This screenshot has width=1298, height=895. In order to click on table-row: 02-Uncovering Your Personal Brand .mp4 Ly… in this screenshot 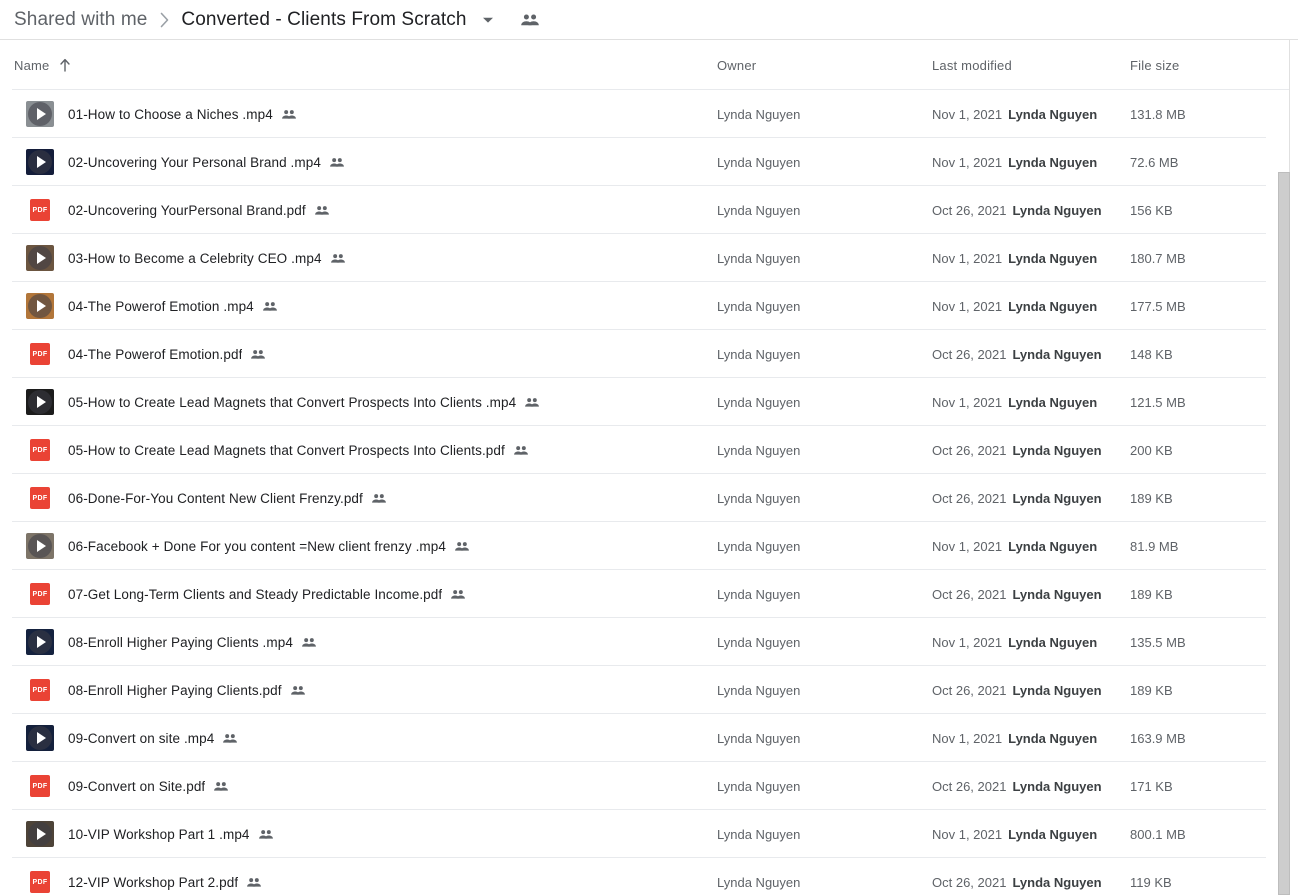, I will do `click(645, 162)`.